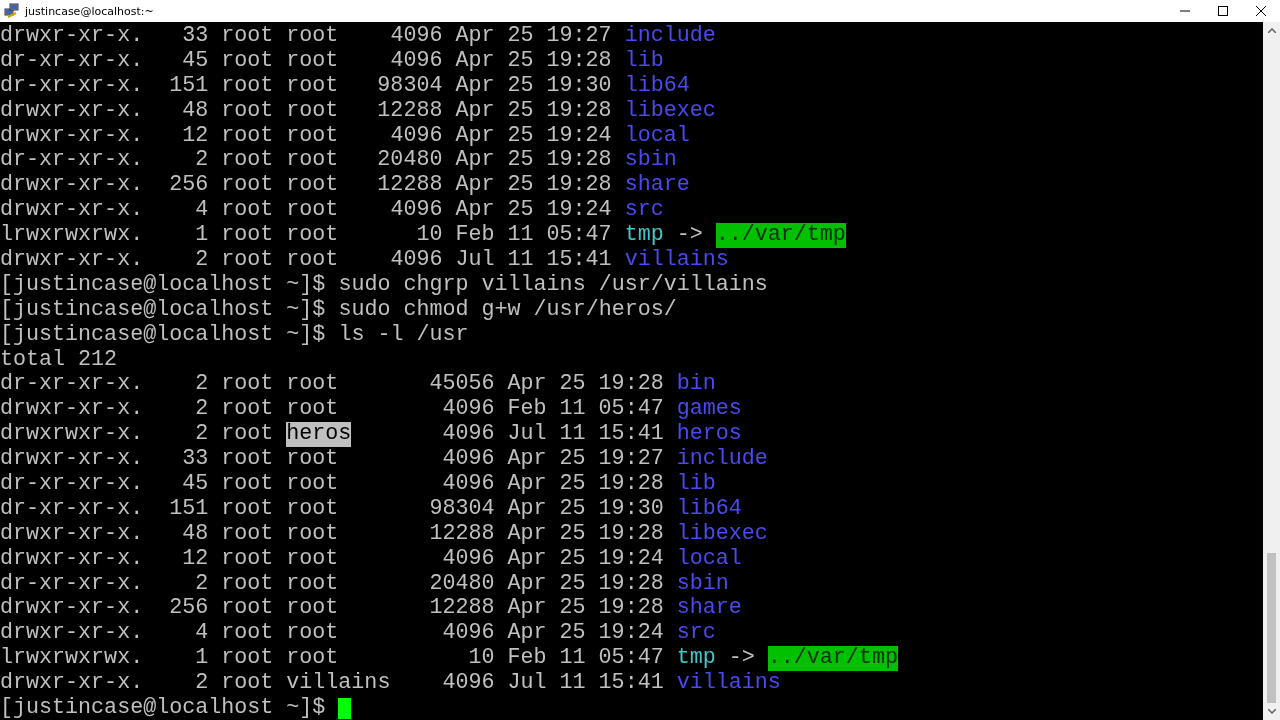  I want to click on link-target: ../var/tmp, so click(780, 235).